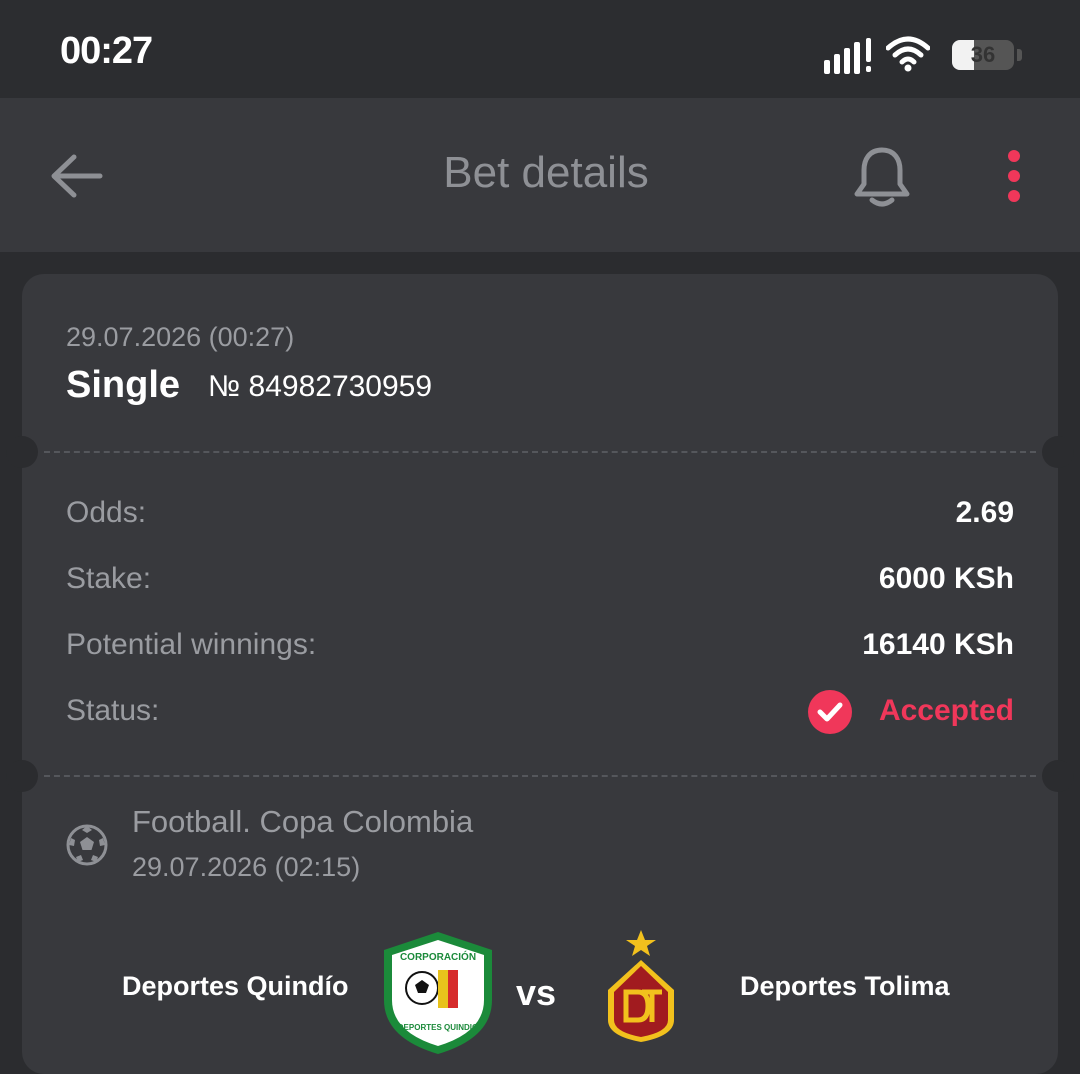 The width and height of the screenshot is (1080, 1074). Describe the element at coordinates (320, 386) in the screenshot. I see `bet-number: № 84982730959` at that location.